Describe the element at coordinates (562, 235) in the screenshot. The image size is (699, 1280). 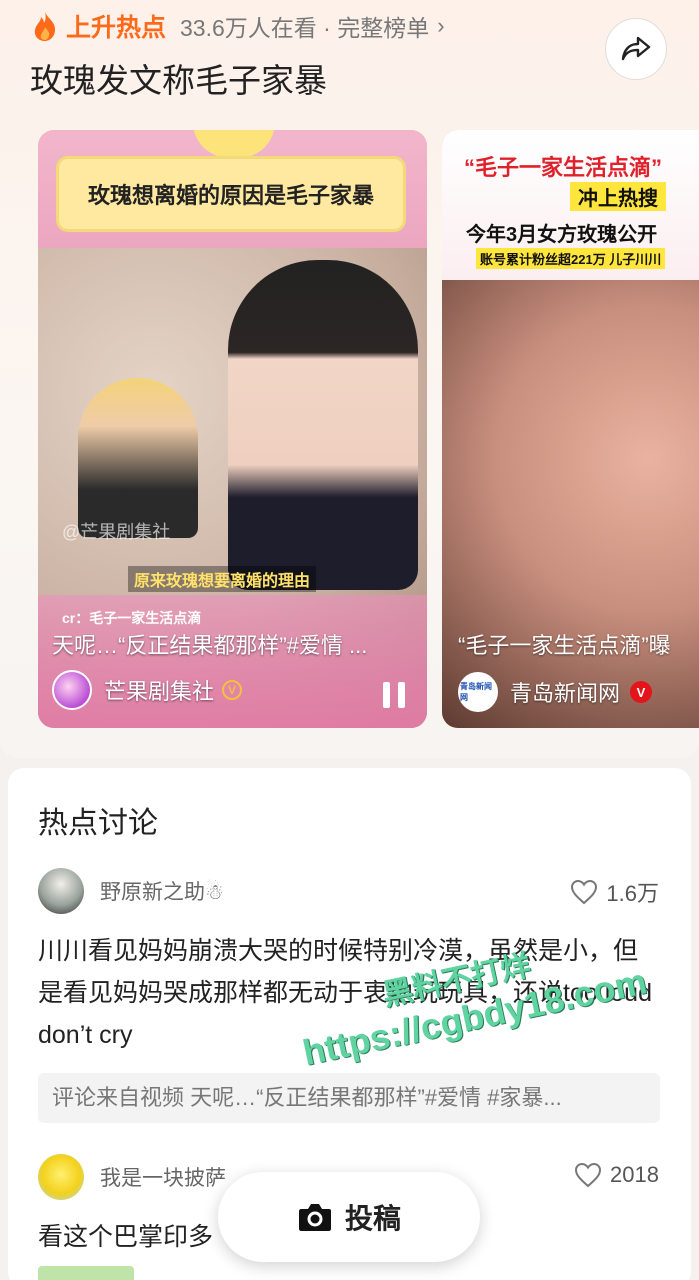
I see `video-banner-line3: 今年3月女方玫瑰公开` at that location.